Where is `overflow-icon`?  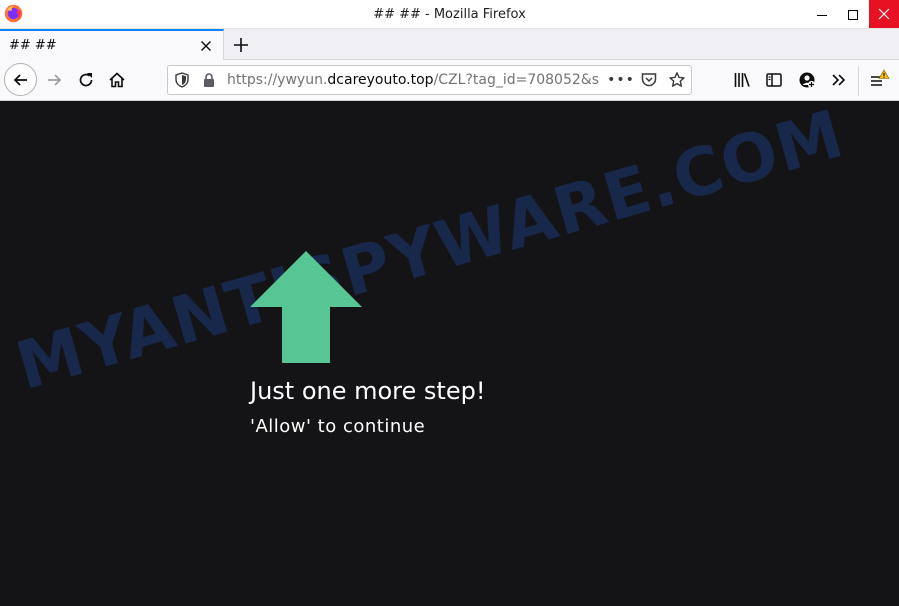 overflow-icon is located at coordinates (839, 80).